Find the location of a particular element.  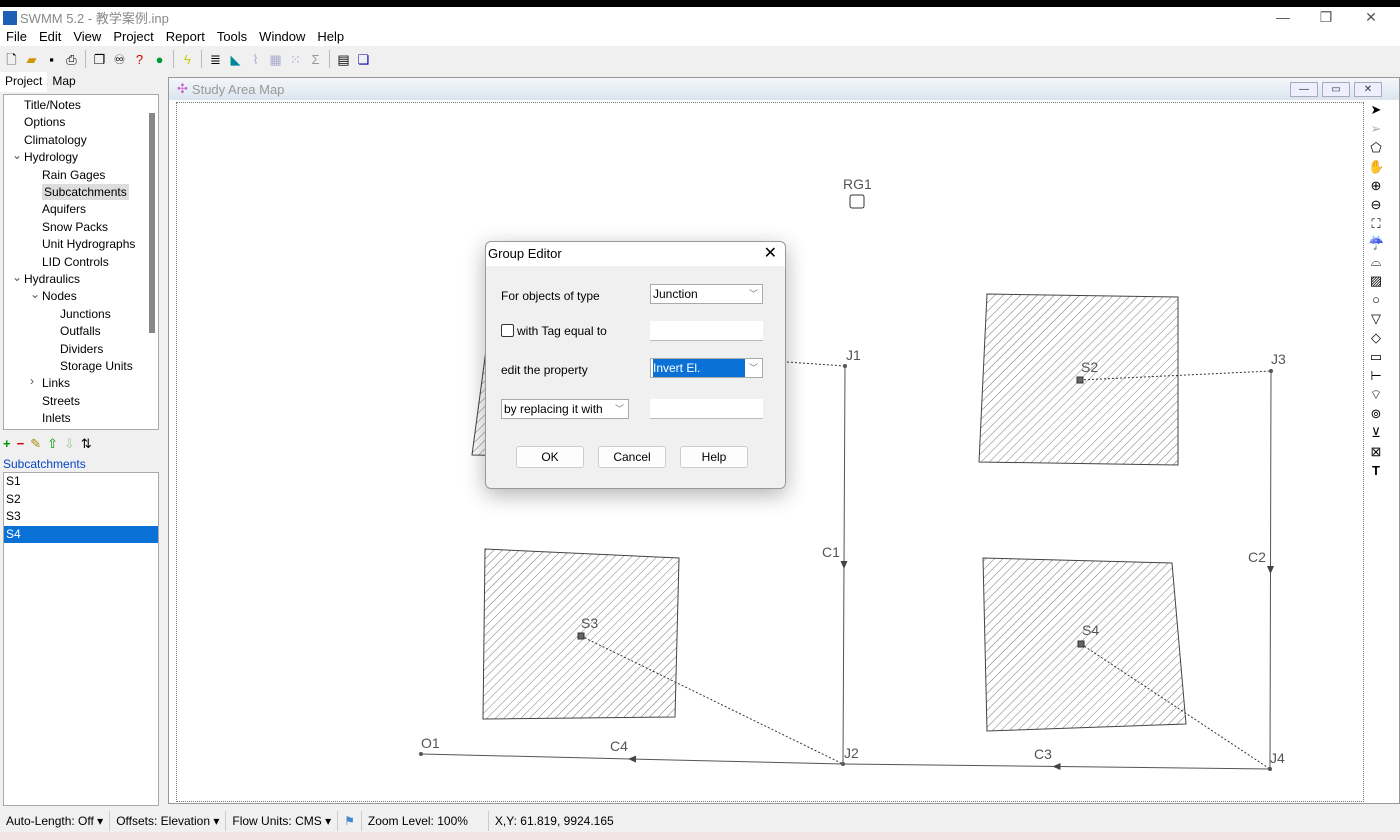

tag-input is located at coordinates (706, 331).